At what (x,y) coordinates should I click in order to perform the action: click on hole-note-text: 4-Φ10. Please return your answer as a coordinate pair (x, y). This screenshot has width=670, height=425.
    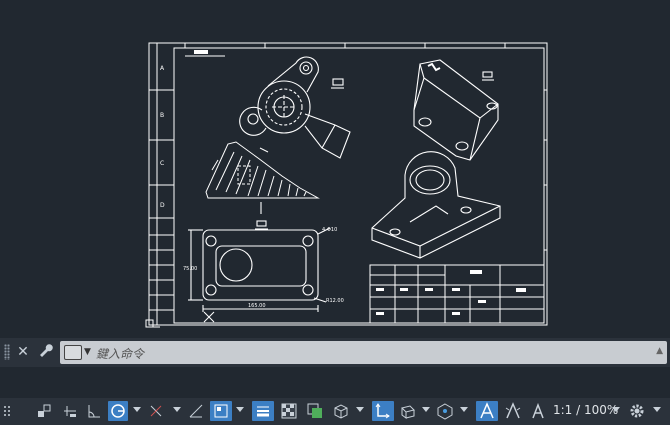
    Looking at the image, I should click on (329, 230).